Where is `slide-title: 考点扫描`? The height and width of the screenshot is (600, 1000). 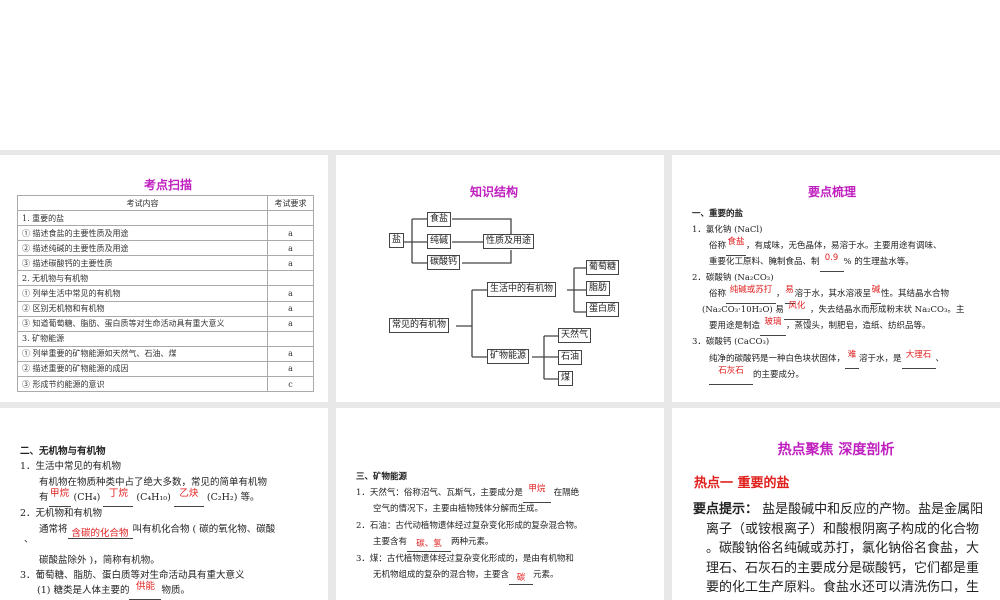 slide-title: 考点扫描 is located at coordinates (167, 185).